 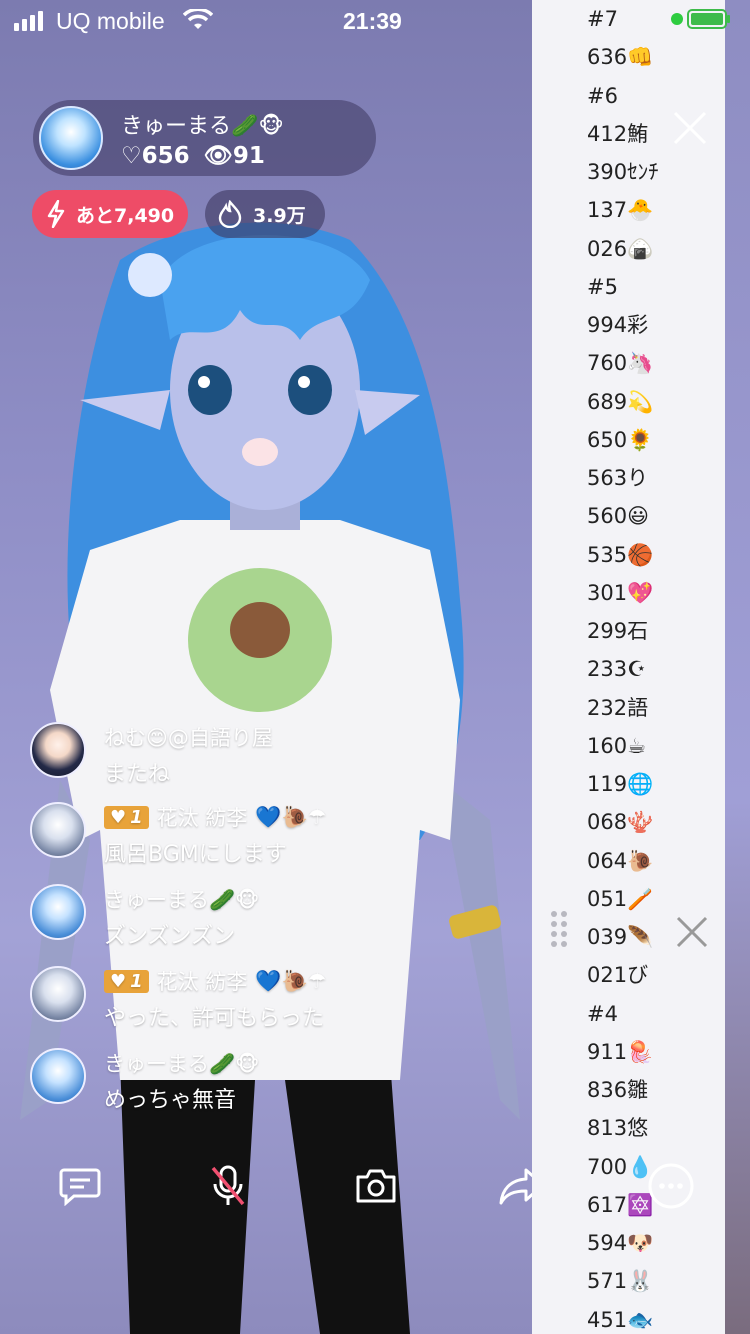 I want to click on ranking-row: 064🐌, so click(x=620, y=860).